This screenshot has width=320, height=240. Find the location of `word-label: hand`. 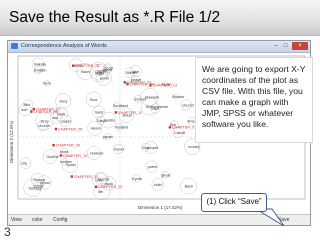

word-label: hand is located at coordinates (99, 112).